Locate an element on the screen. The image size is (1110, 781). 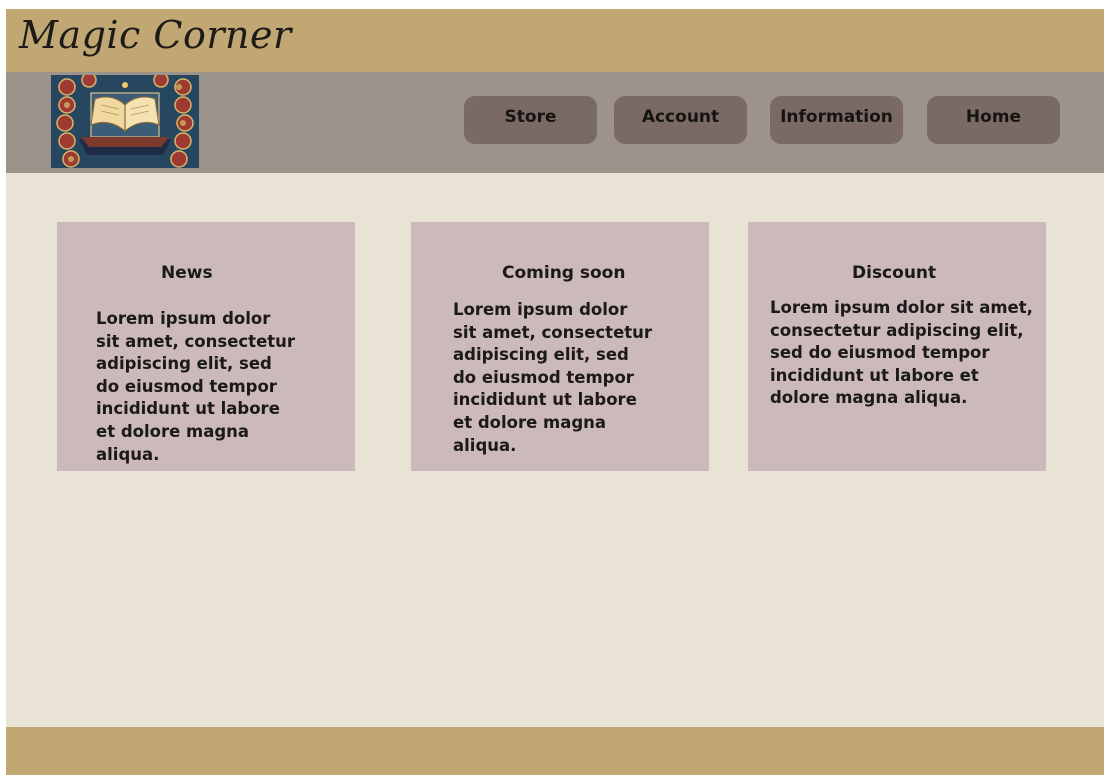
nav-store-button: Store is located at coordinates (530, 120).